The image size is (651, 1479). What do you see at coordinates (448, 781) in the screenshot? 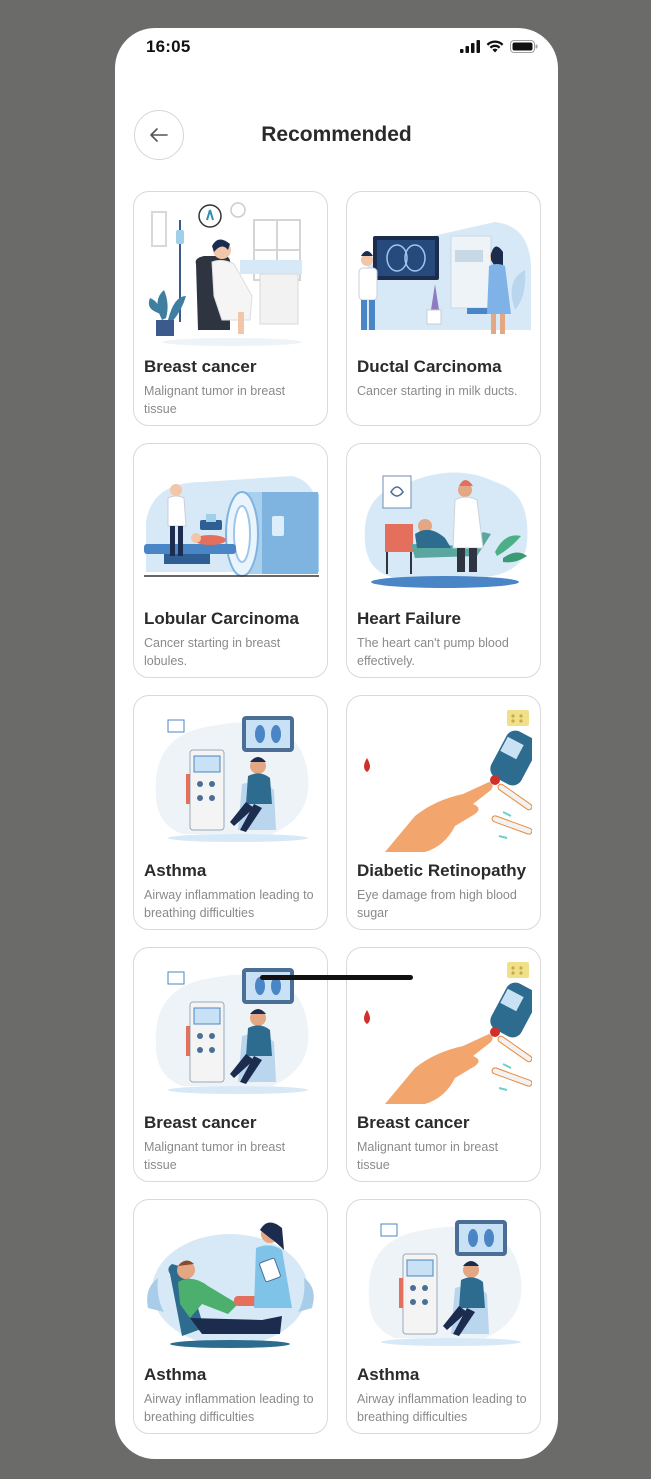
I see `glucose-meter-illustration` at bounding box center [448, 781].